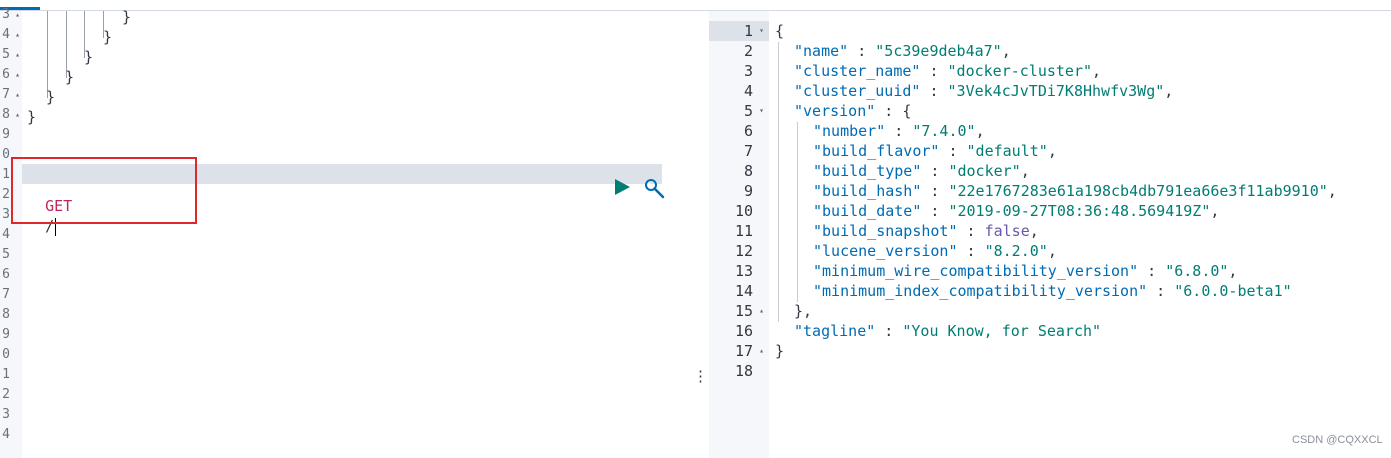  I want to click on line-number-text: 3, so click(6, 14).